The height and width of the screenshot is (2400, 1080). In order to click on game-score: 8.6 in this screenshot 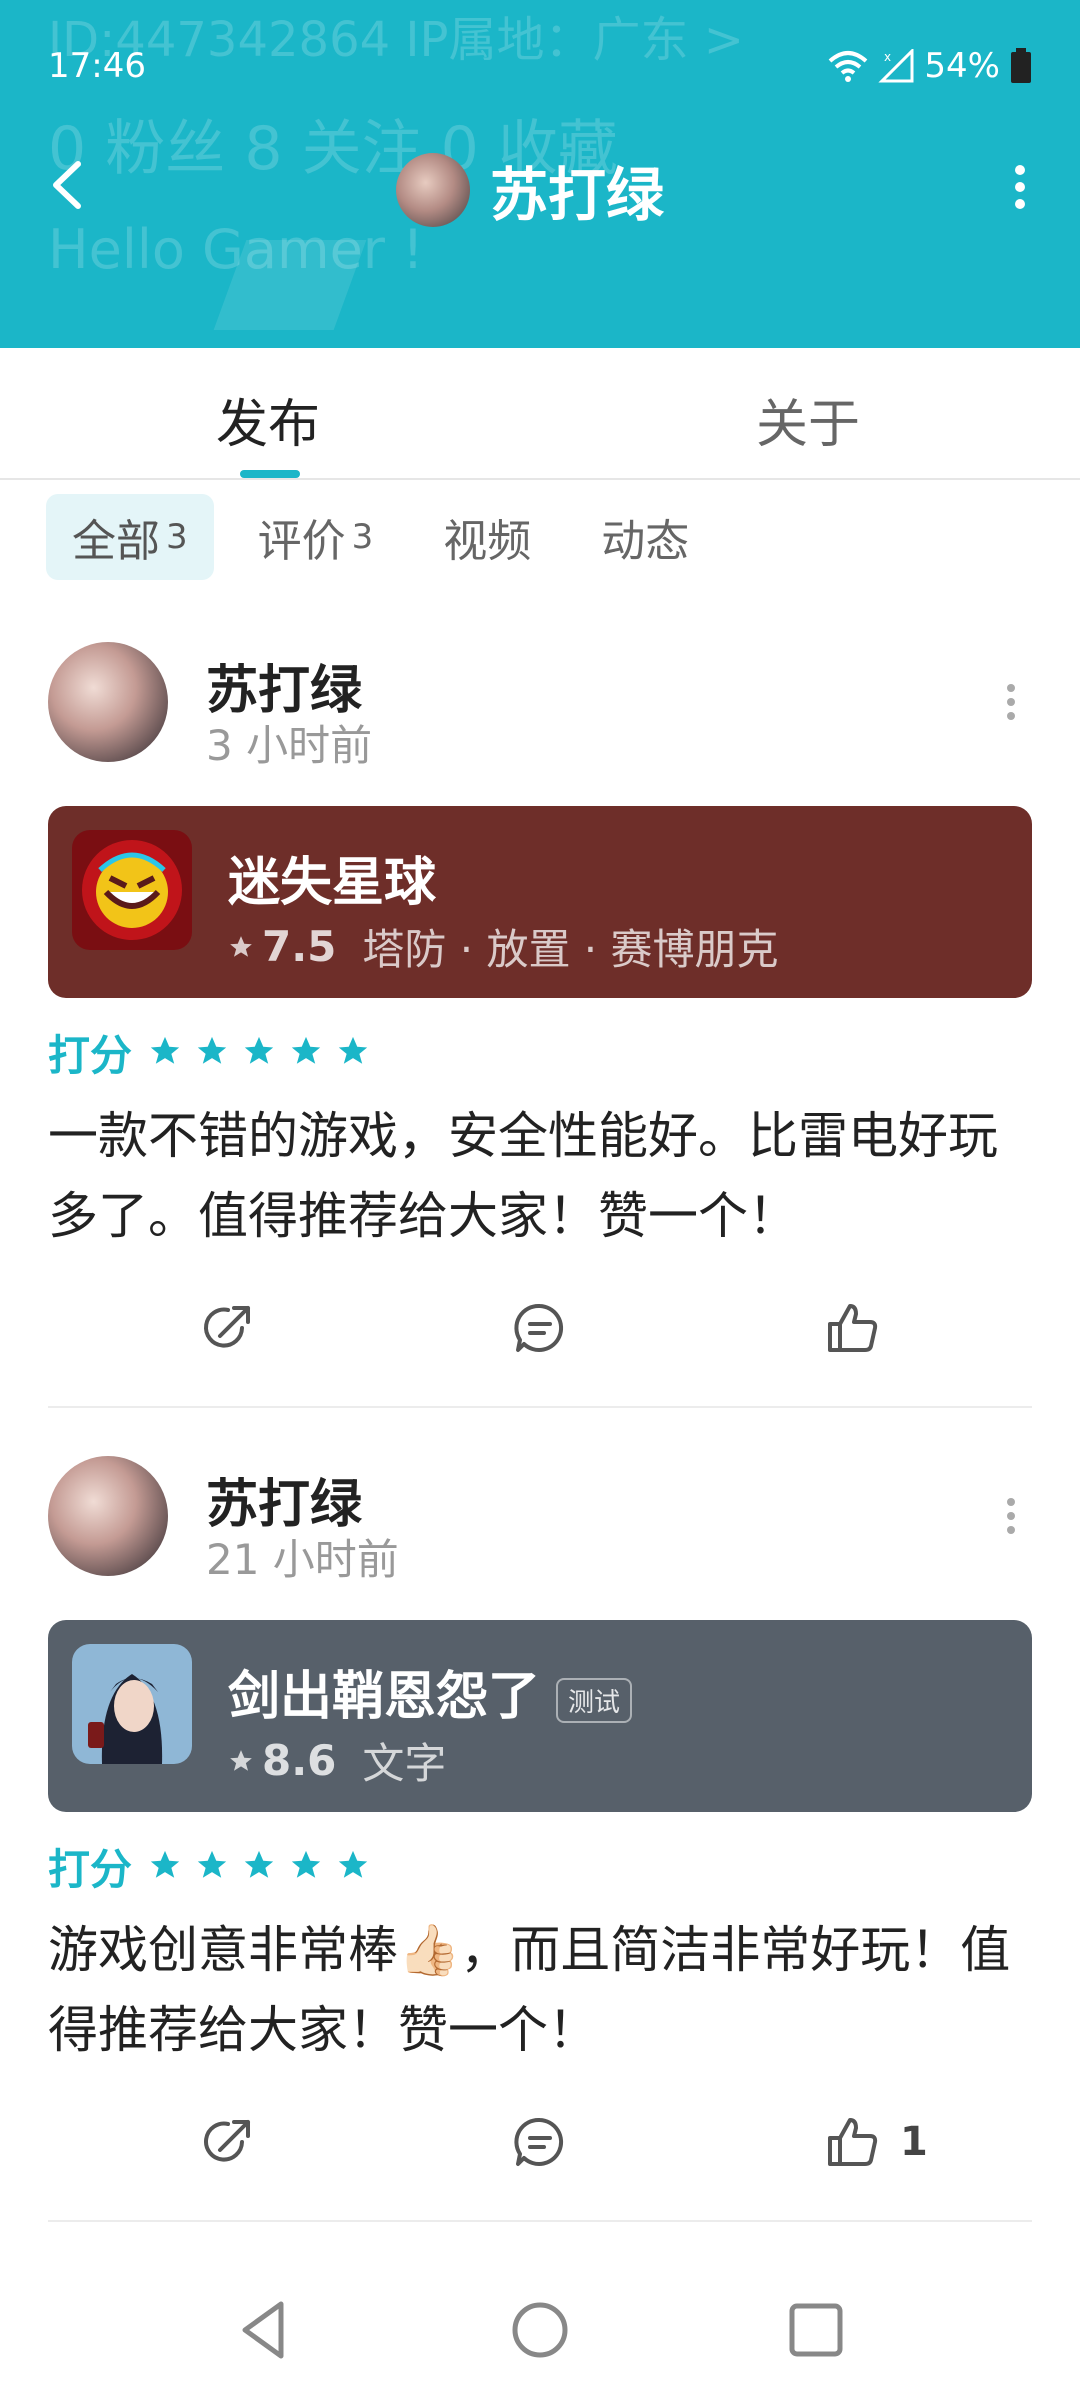, I will do `click(299, 1760)`.